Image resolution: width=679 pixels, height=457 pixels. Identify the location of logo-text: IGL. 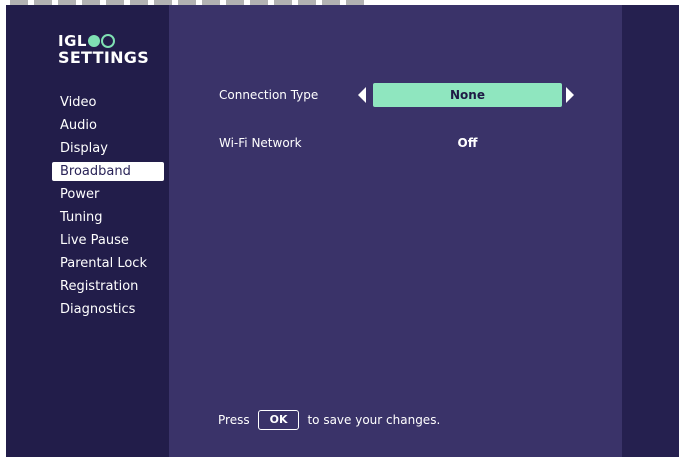
(72, 41).